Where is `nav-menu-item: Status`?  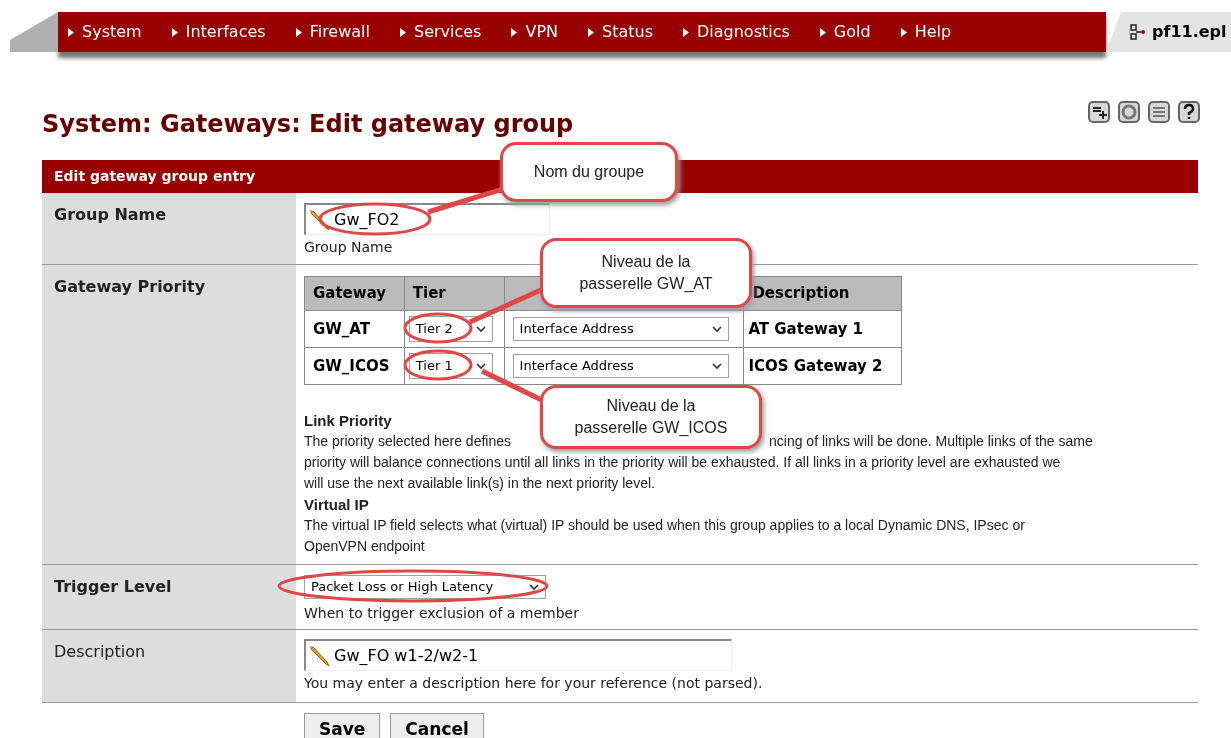
nav-menu-item: Status is located at coordinates (620, 32).